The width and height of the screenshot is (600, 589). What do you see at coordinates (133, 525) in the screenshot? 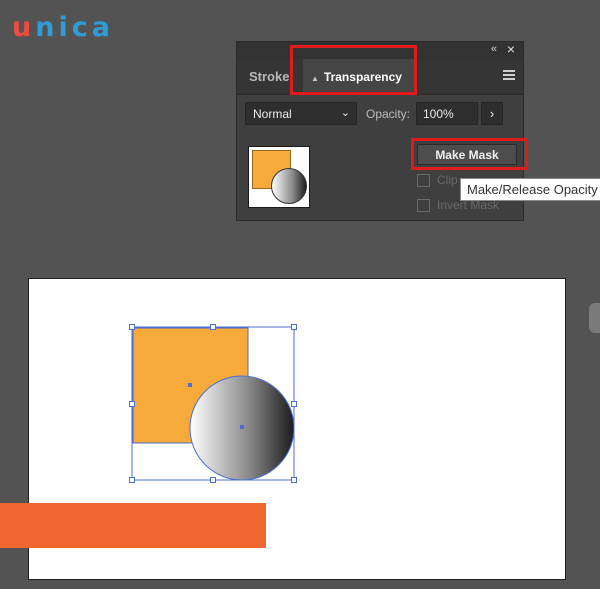
I see `orange-banner-bar` at bounding box center [133, 525].